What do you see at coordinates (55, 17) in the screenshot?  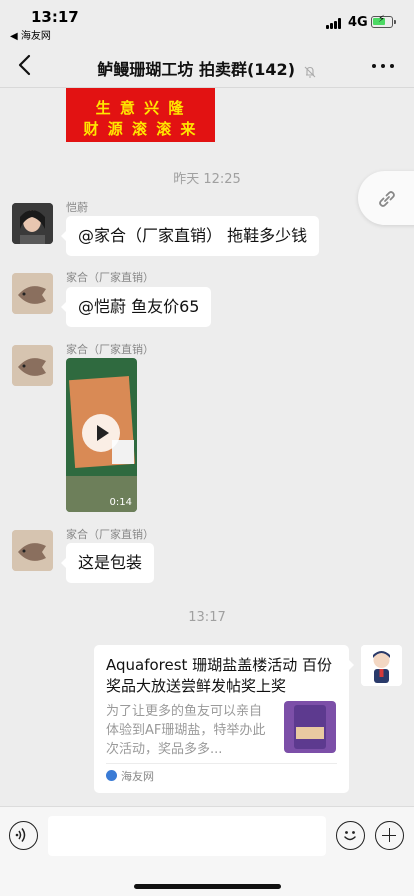 I see `status-time: 13:17` at bounding box center [55, 17].